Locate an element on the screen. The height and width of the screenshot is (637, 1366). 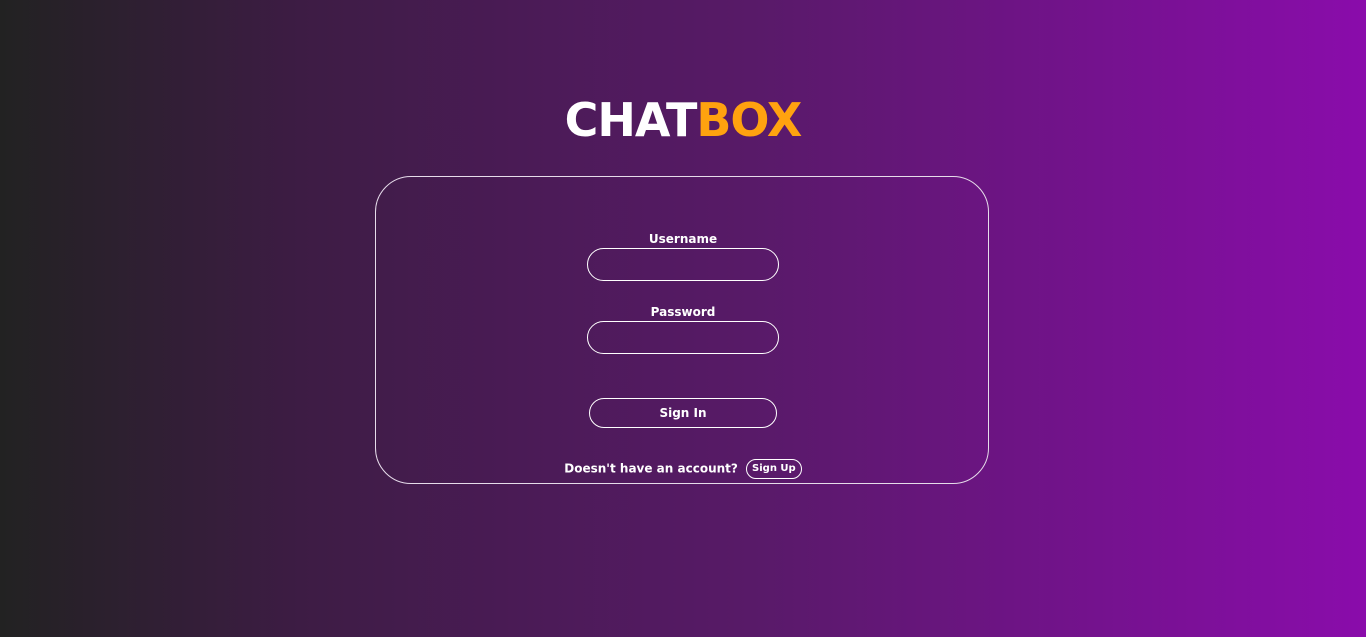
sign-up-button: Sign Up is located at coordinates (774, 468).